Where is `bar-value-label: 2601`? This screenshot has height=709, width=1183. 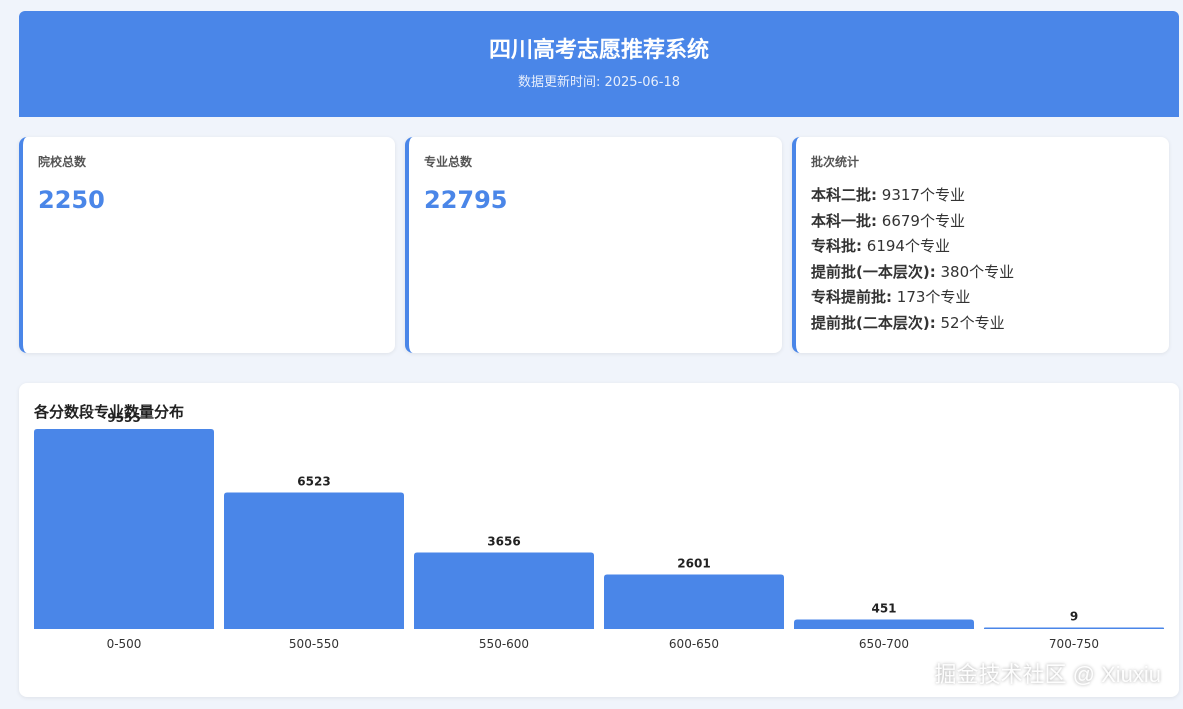 bar-value-label: 2601 is located at coordinates (693, 564).